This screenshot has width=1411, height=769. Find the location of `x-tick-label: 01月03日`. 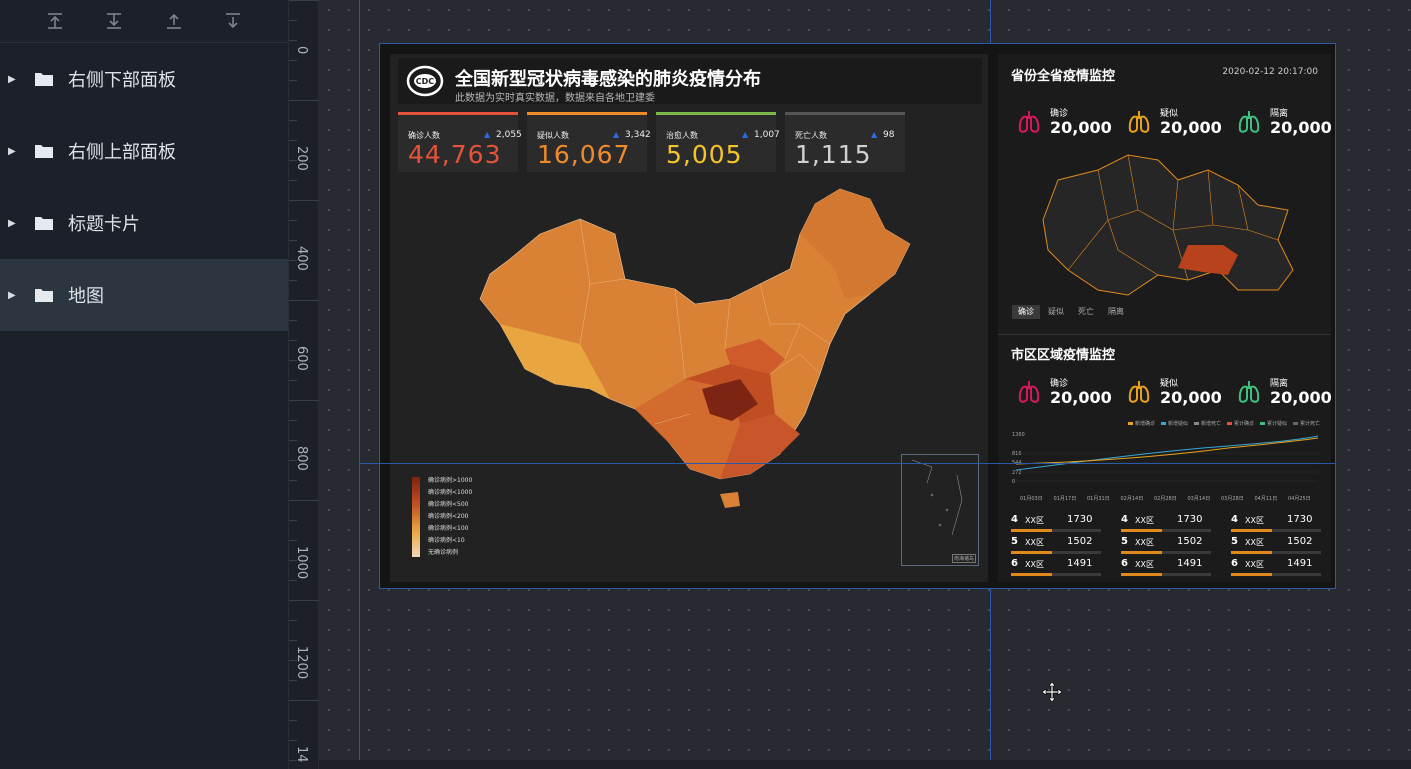

x-tick-label: 01月03日 is located at coordinates (1031, 499).